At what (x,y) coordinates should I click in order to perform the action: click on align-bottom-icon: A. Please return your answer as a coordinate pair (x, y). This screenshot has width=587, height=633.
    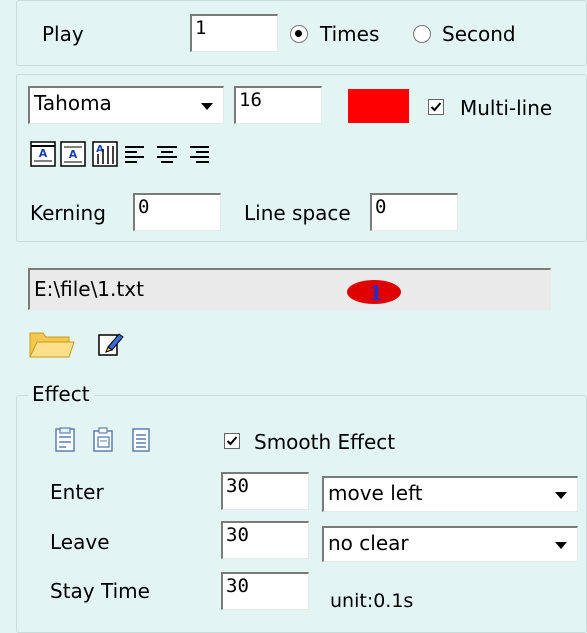
    Looking at the image, I should click on (105, 154).